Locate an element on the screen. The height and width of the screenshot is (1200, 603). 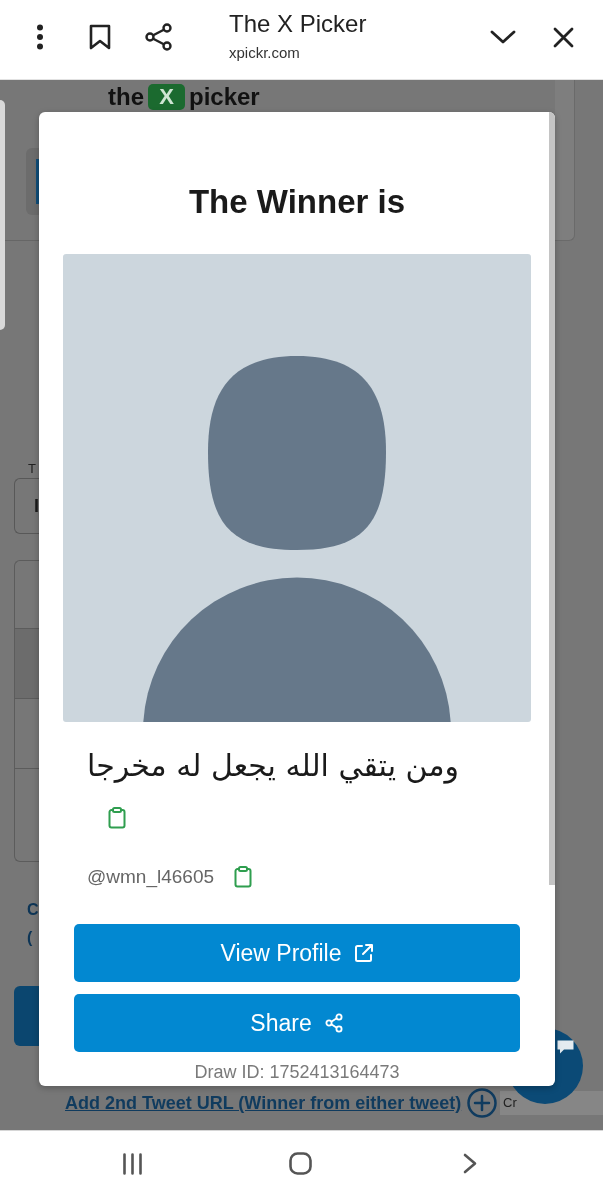
share-button: Share is located at coordinates (297, 1023).